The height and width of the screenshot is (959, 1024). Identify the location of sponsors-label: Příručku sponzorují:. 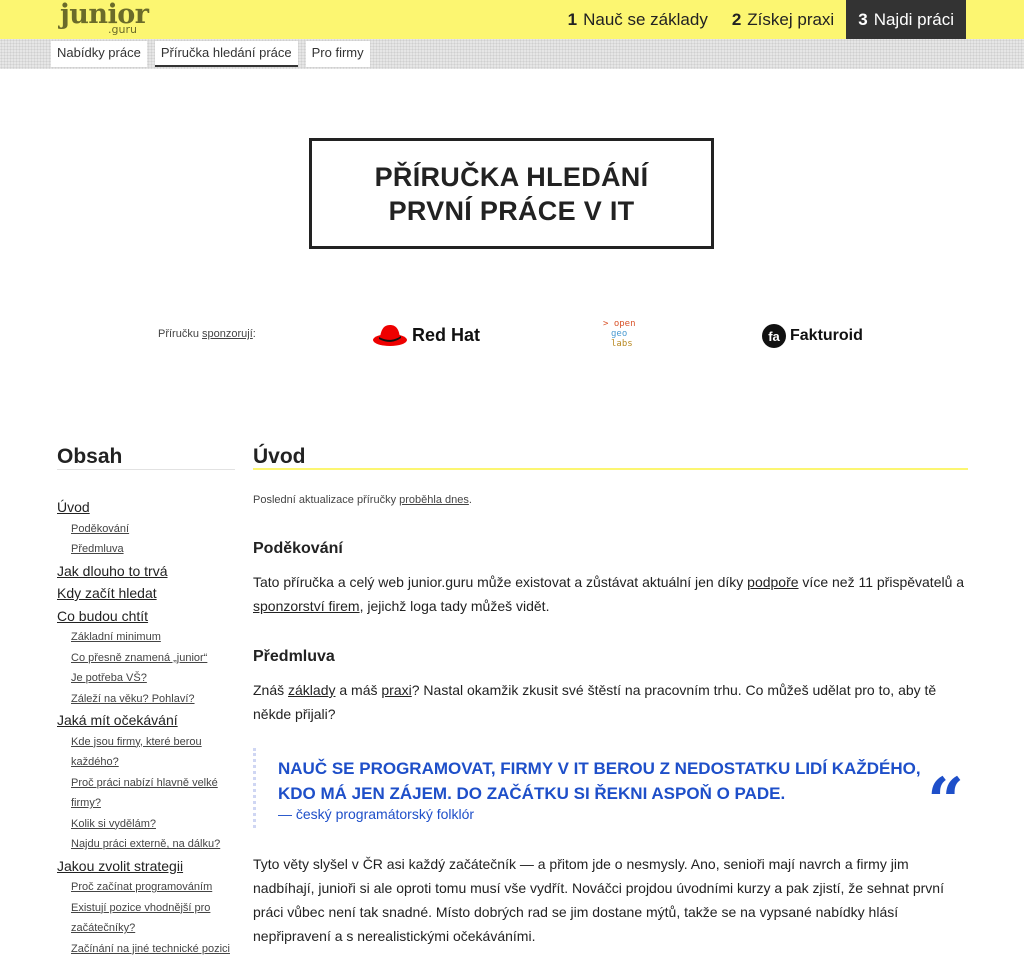
(207, 334).